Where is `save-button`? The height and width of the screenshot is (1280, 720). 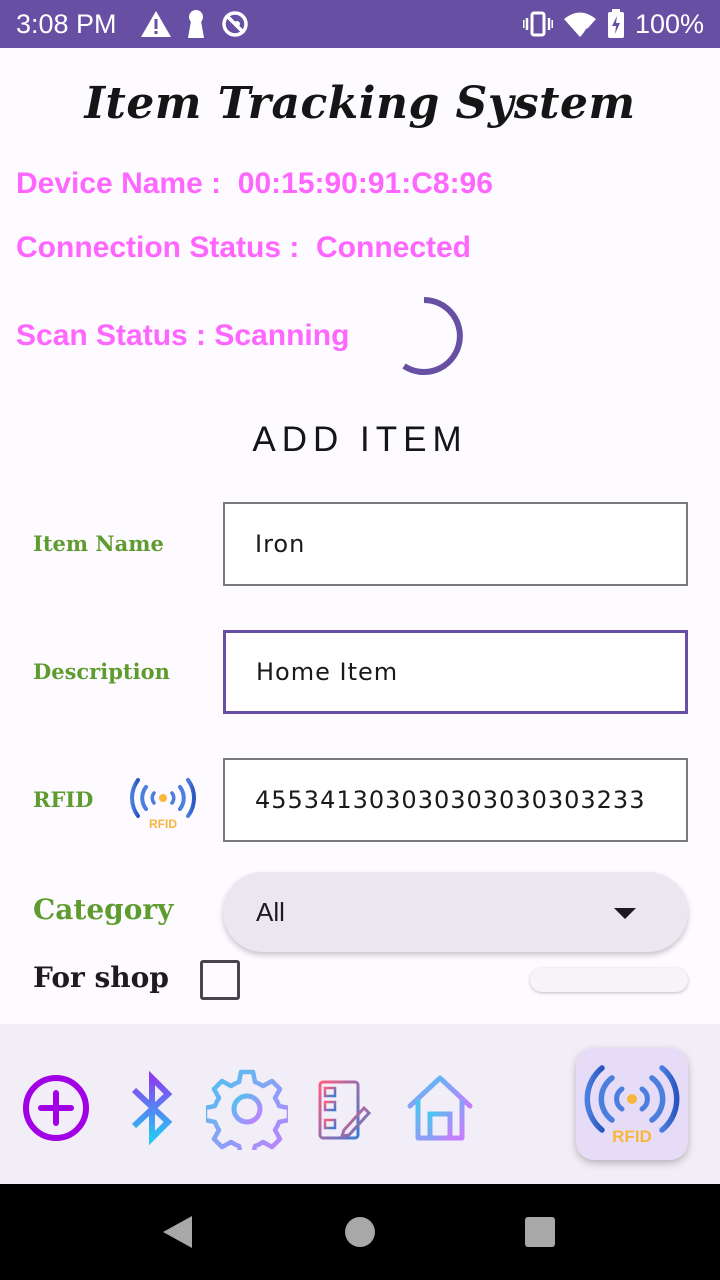 save-button is located at coordinates (609, 980).